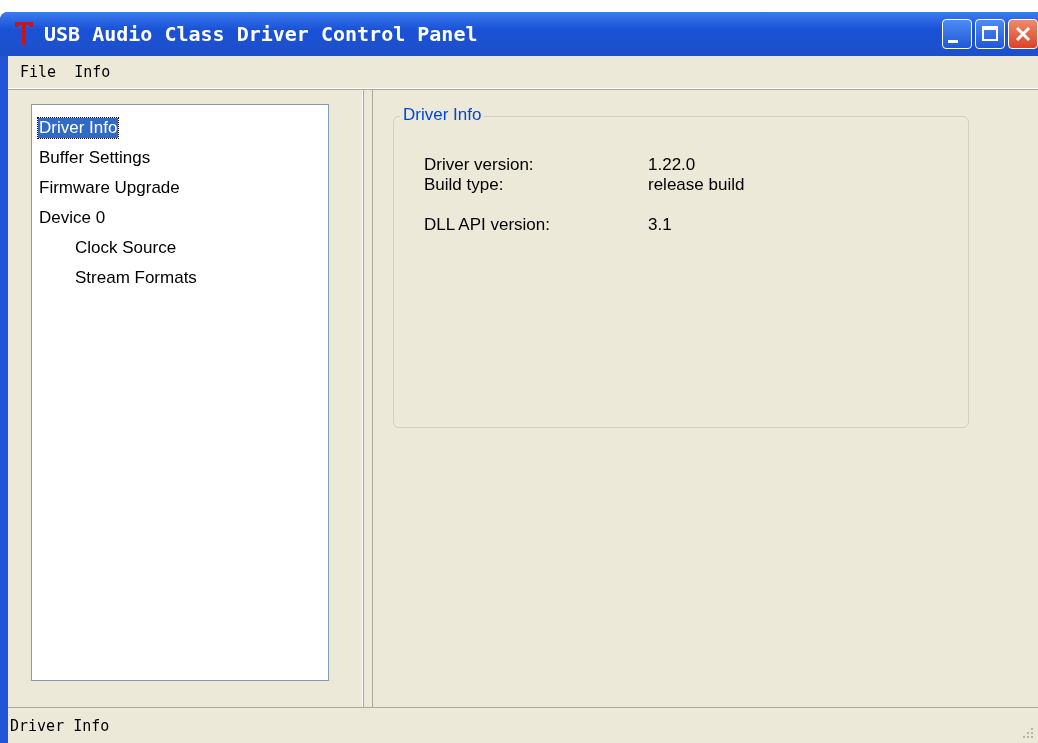 The width and height of the screenshot is (1038, 743). Describe the element at coordinates (136, 278) in the screenshot. I see `tree-item: Stream Formats` at that location.